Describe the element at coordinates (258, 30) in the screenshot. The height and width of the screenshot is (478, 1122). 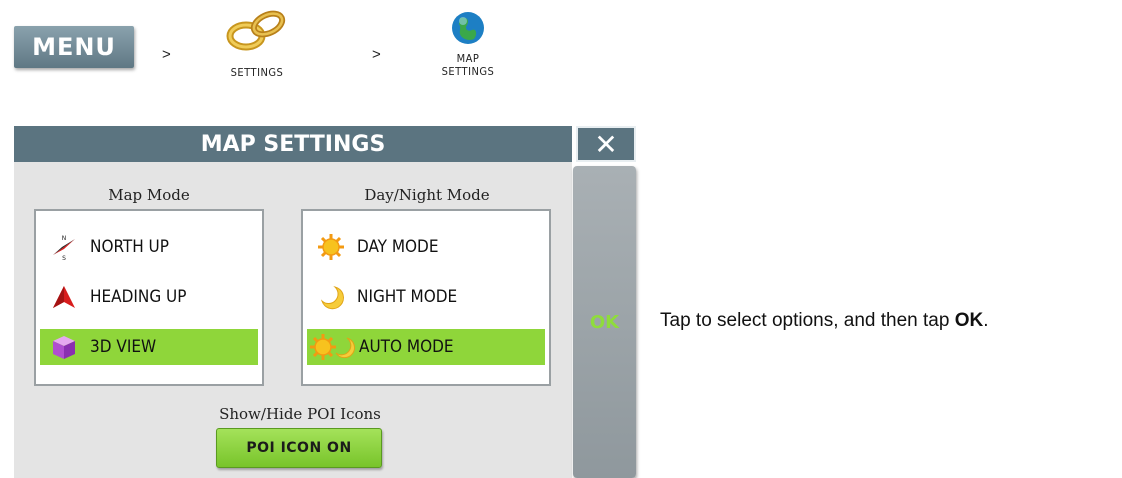
I see `settings-rings-icon` at that location.